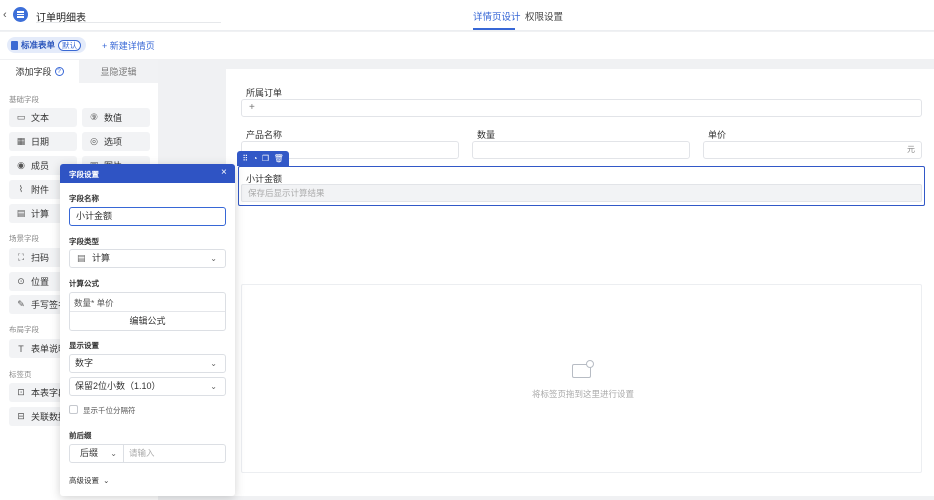 This screenshot has width=934, height=500. What do you see at coordinates (21, 141) in the screenshot?
I see `calendar-icon: ▦` at bounding box center [21, 141].